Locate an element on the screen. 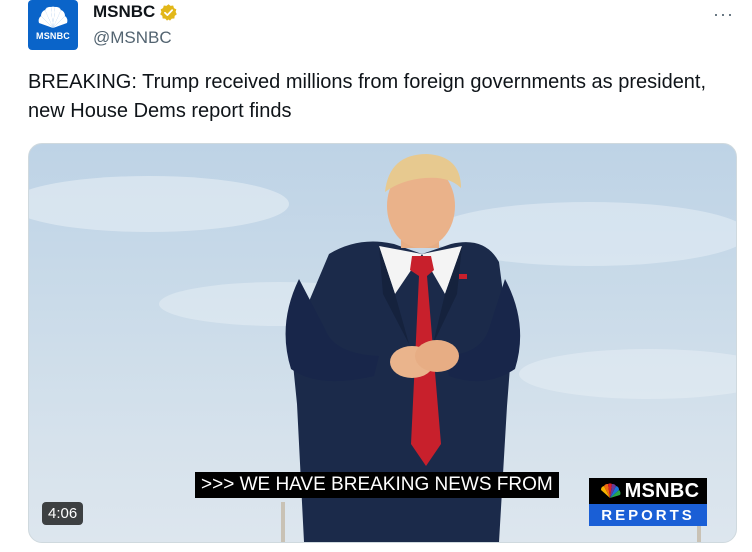 Image resolution: width=752 pixels, height=552 pixels. logo-bottom-text: REPORTS is located at coordinates (648, 515).